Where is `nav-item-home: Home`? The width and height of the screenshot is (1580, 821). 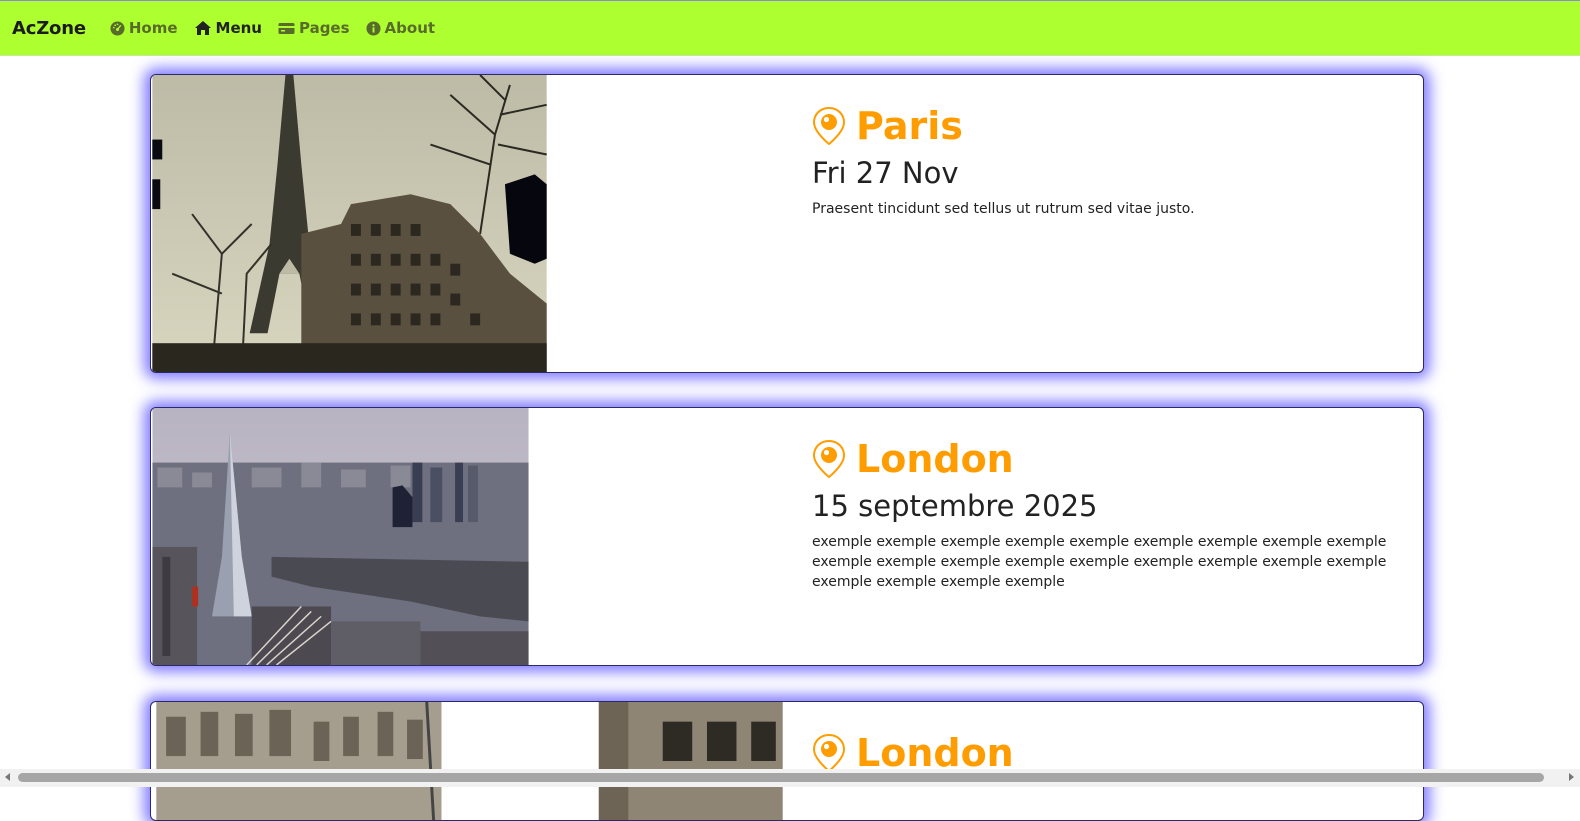 nav-item-home: Home is located at coordinates (144, 28).